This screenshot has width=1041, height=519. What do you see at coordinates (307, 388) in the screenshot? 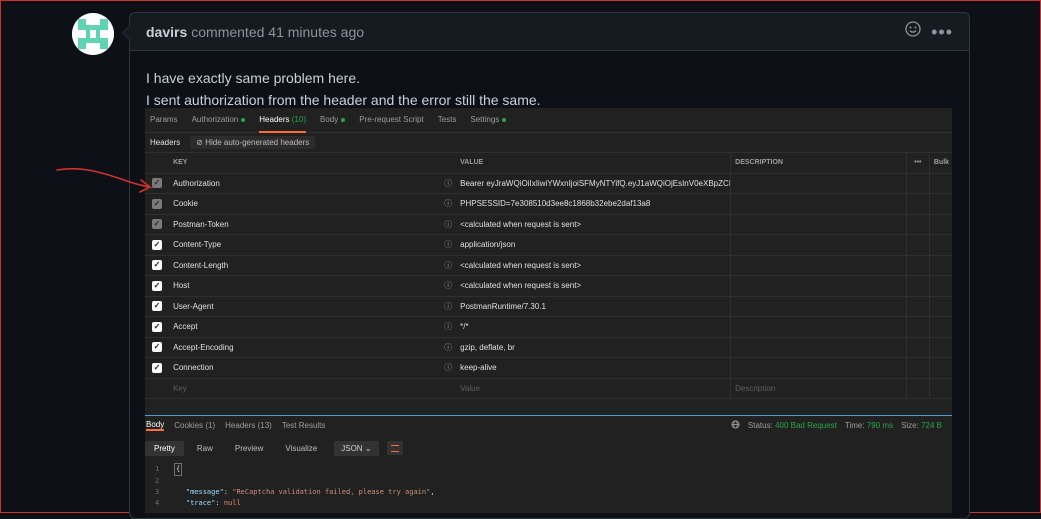
I see `key-placeholder: Key` at bounding box center [307, 388].